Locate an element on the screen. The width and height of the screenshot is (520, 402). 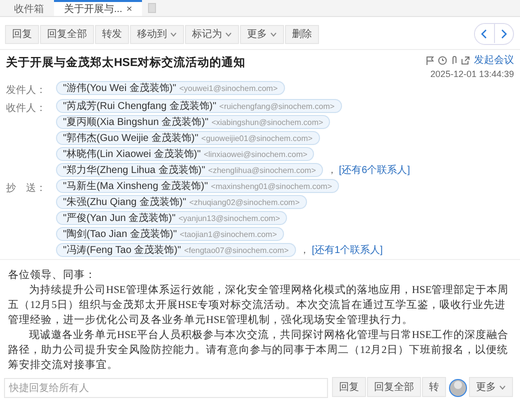
toolbar-button: 标记为 is located at coordinates (212, 34).